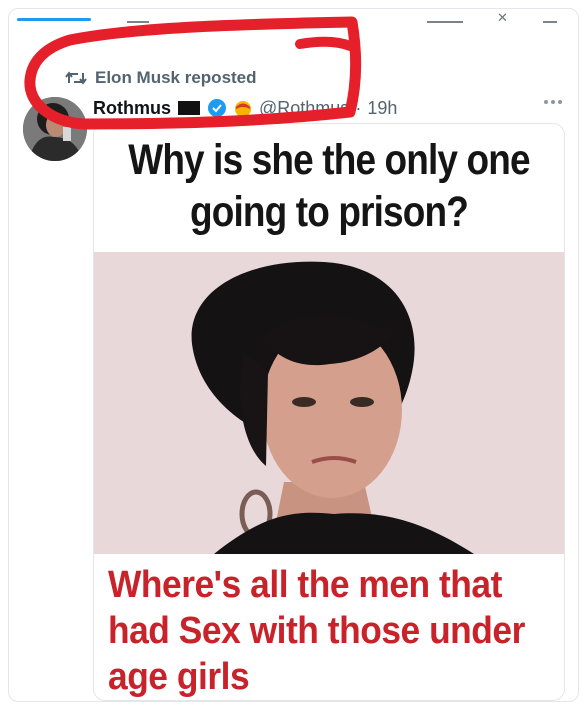 This screenshot has width=585, height=706. I want to click on repost-label: Elon Musk reposted, so click(176, 77).